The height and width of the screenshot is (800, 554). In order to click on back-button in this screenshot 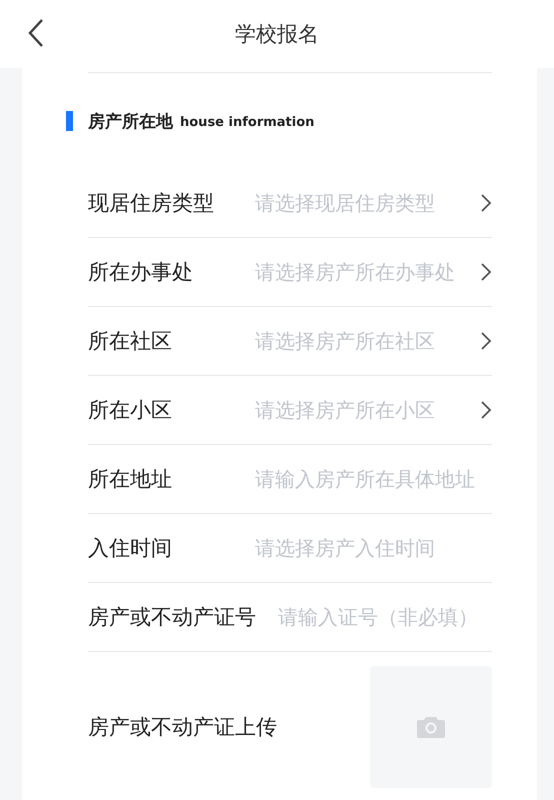, I will do `click(36, 33)`.